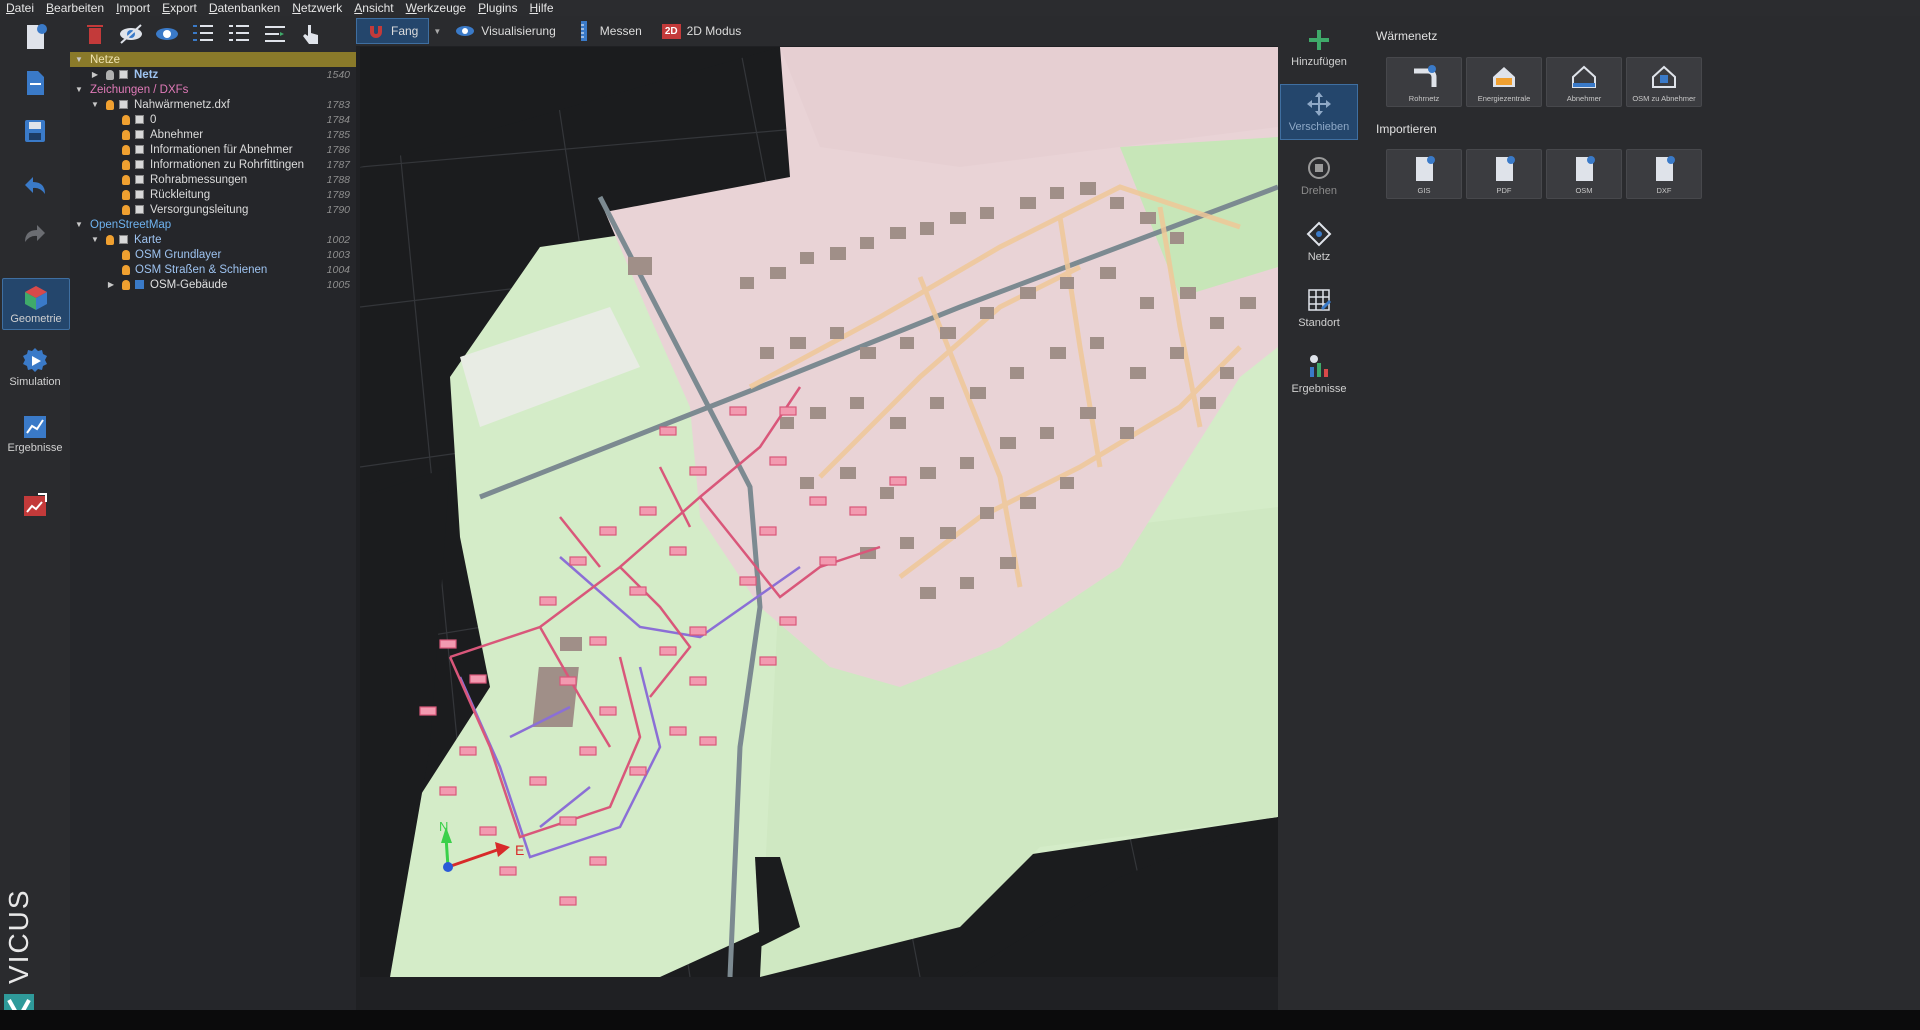 This screenshot has width=1920, height=1030. What do you see at coordinates (1424, 174) in the screenshot?
I see `import-gis-tile: GIS` at bounding box center [1424, 174].